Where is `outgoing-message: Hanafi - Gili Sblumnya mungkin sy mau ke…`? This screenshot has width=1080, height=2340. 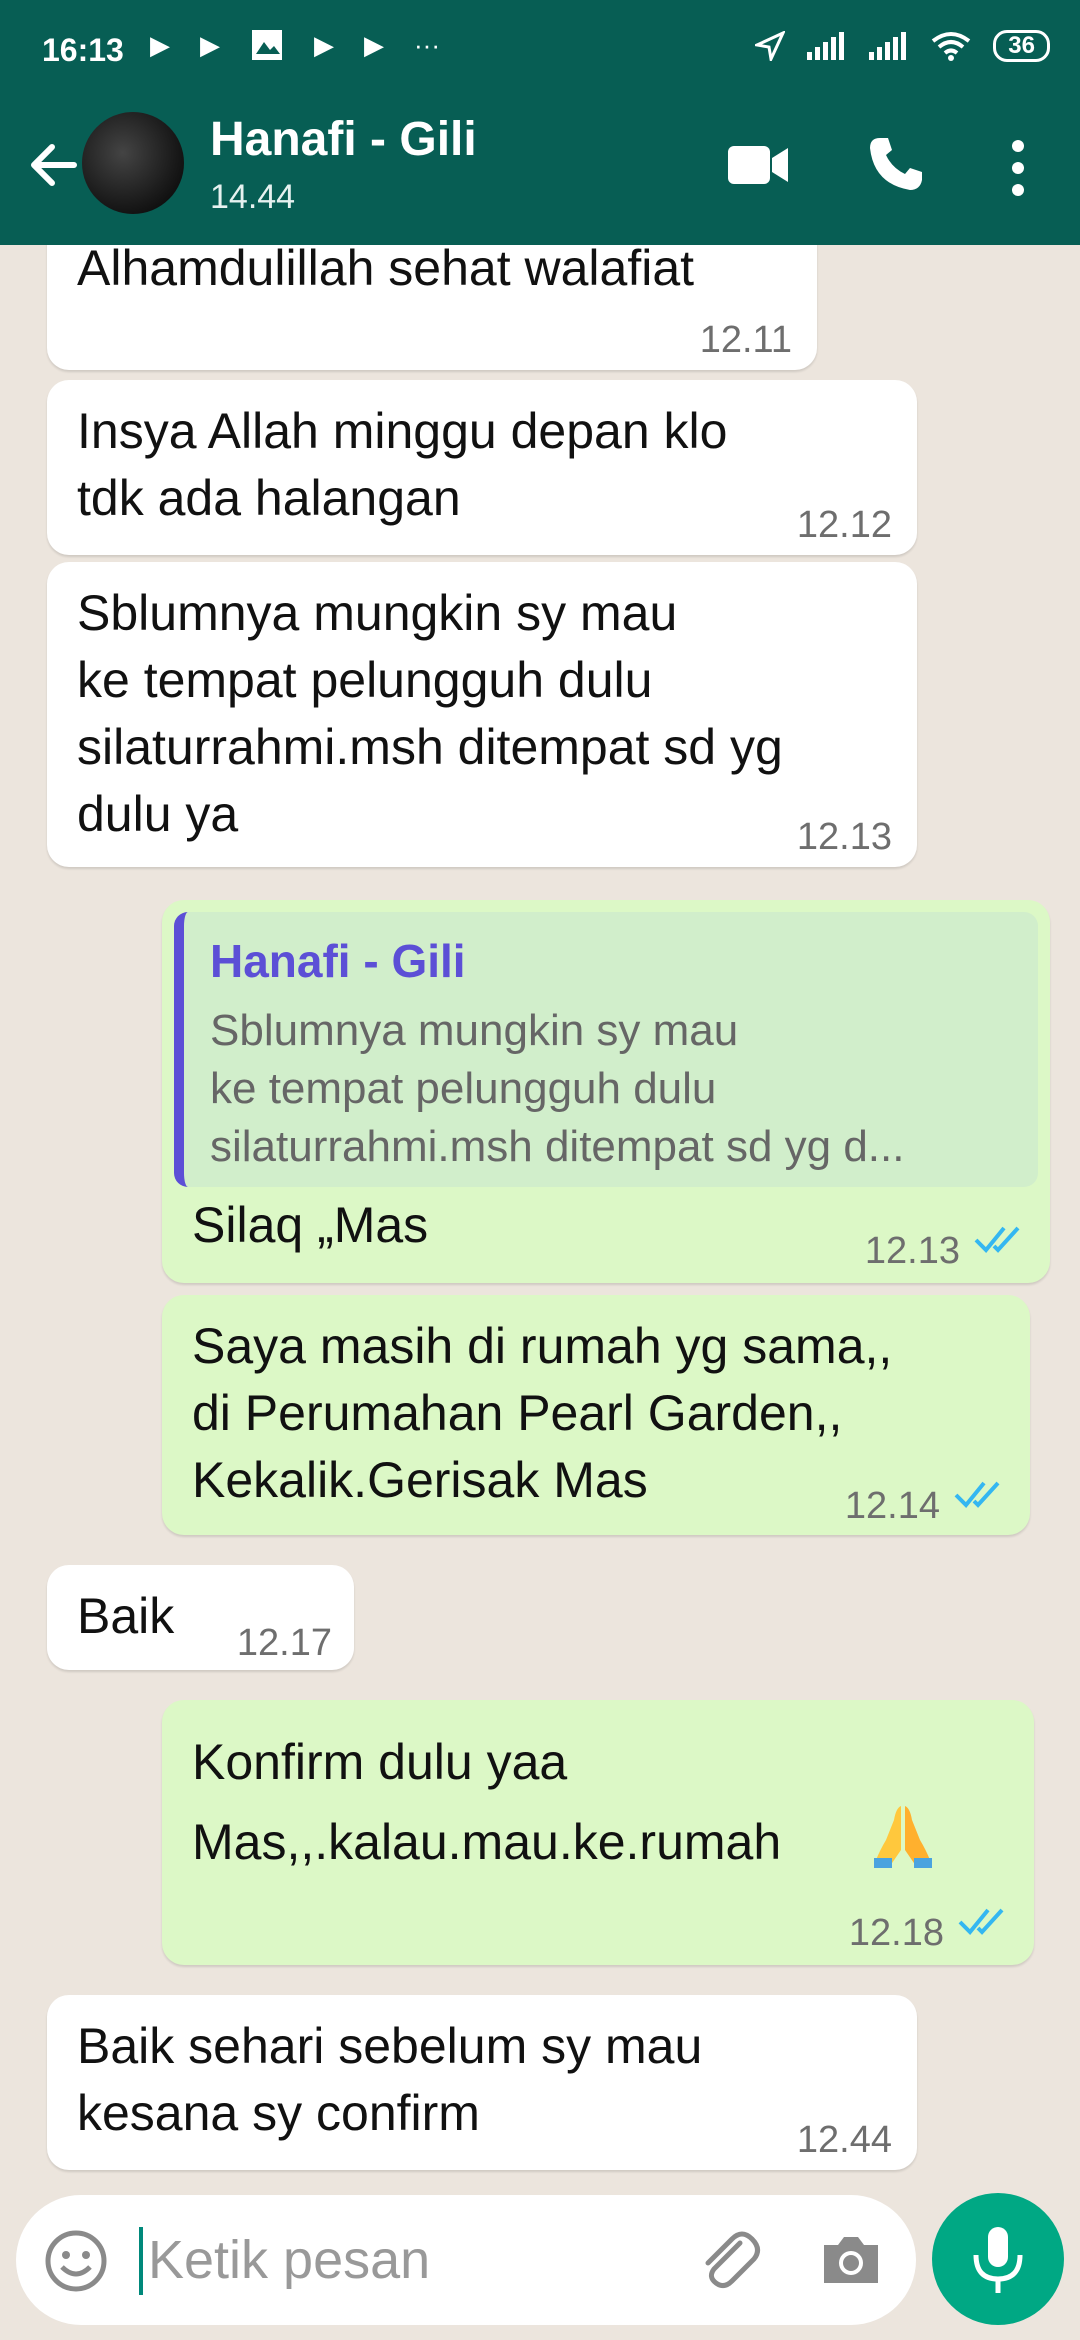
outgoing-message: Hanafi - Gili Sblumnya mungkin sy mau ke… is located at coordinates (606, 1091).